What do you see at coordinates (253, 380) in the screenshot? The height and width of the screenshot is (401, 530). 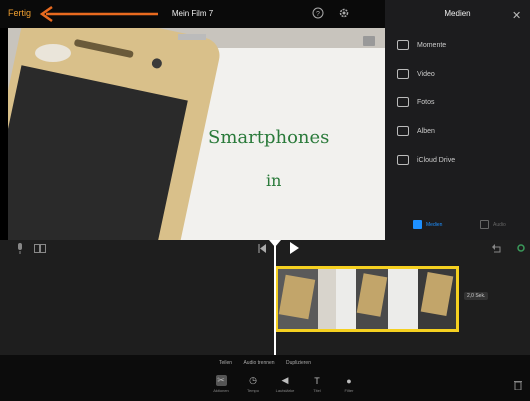 I see `speed-icon: ◷` at bounding box center [253, 380].